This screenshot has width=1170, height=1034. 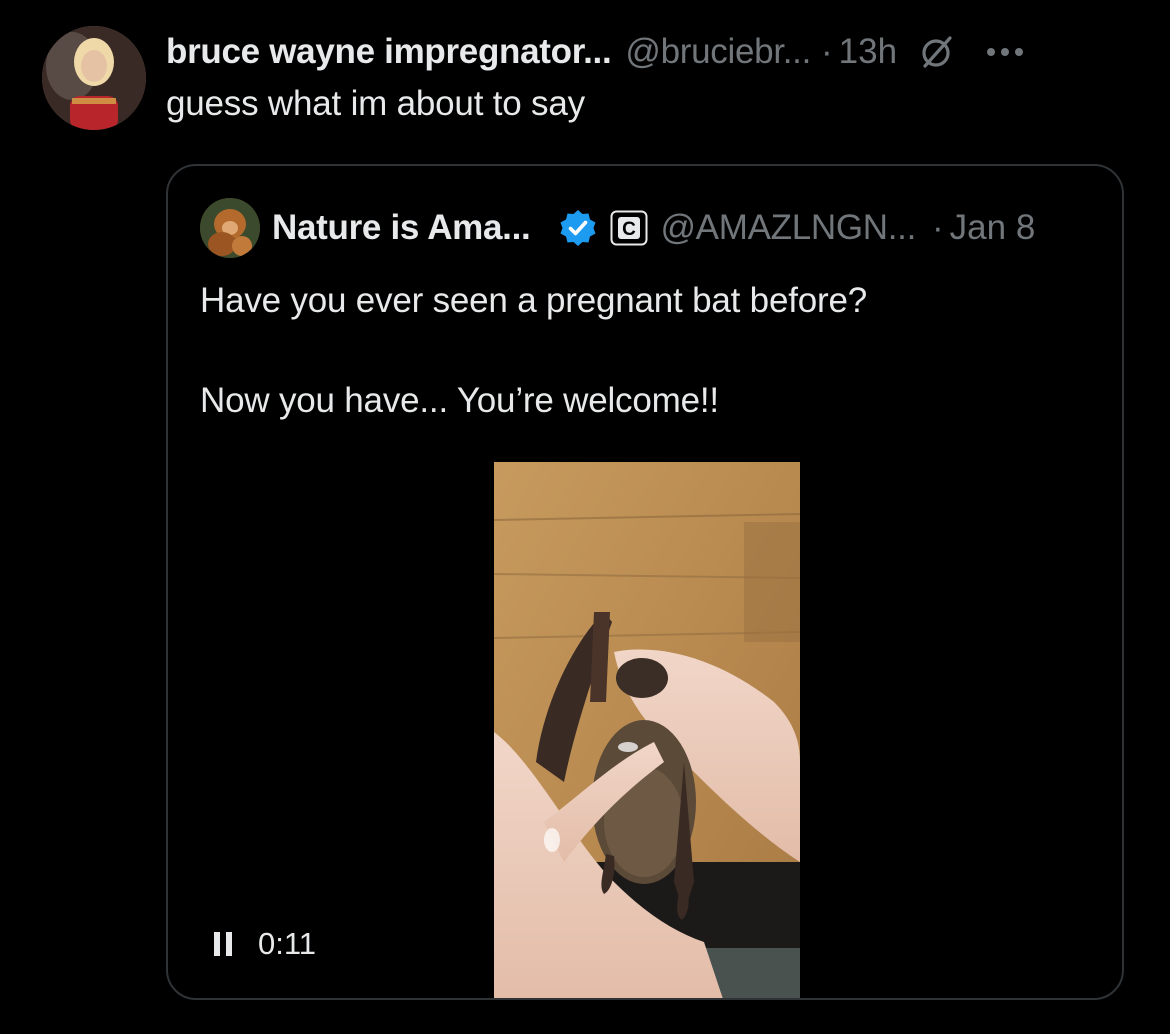 I want to click on quoted-post-header: Nature is Ama... C @AMAZLNGN... · Jan 8, so click(x=646, y=228).